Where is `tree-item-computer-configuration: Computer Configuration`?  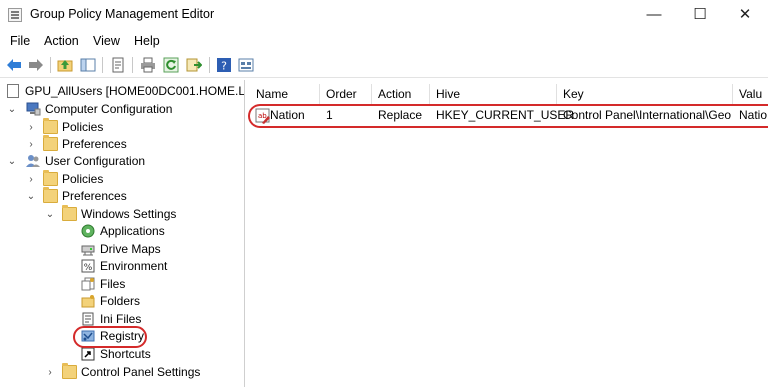
tree-item-computer-configuration: Computer Configuration is located at coordinates (135, 109).